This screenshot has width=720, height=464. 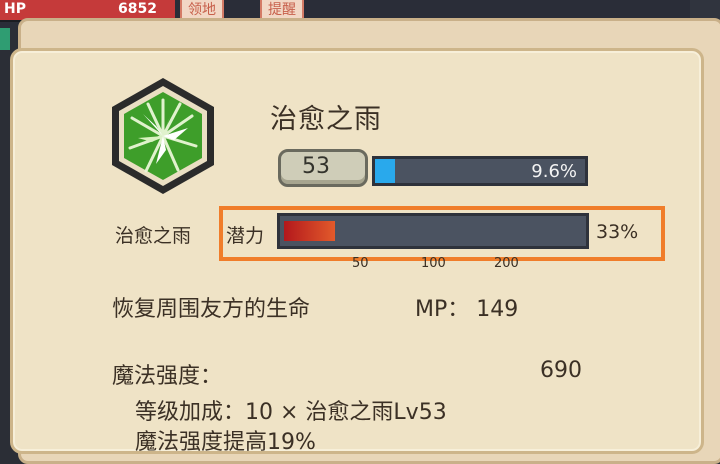 I want to click on skill-level-badge: 53, so click(x=323, y=168).